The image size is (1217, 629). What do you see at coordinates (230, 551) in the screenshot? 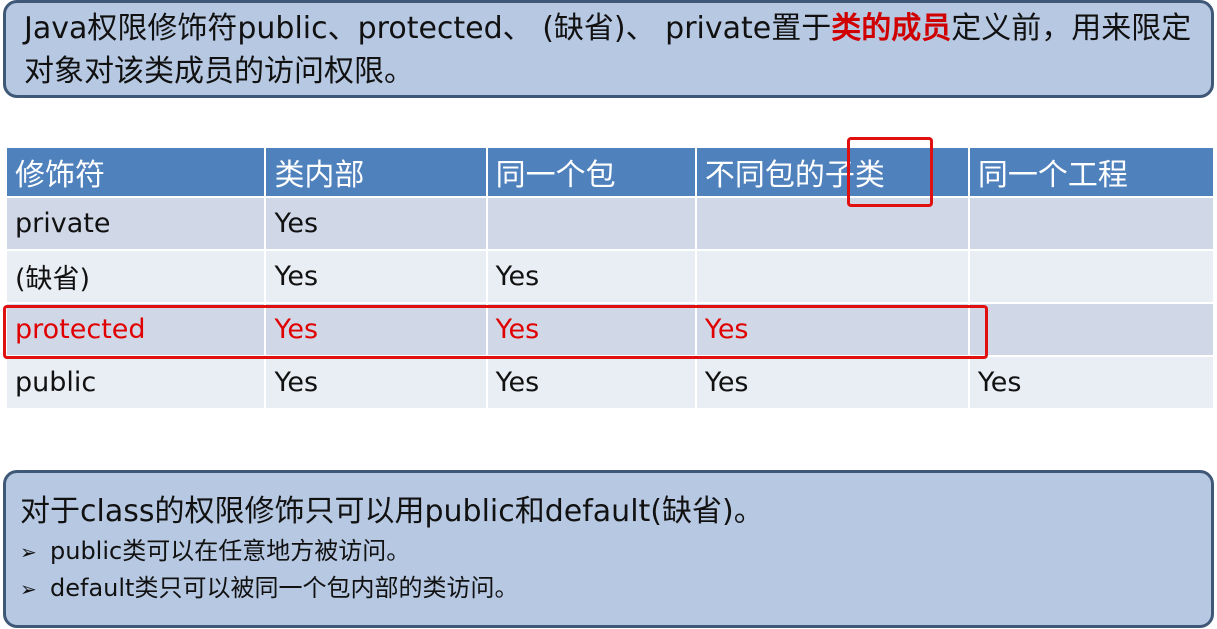
I see `list-item-text: public类可以在任意地方被访问。` at bounding box center [230, 551].